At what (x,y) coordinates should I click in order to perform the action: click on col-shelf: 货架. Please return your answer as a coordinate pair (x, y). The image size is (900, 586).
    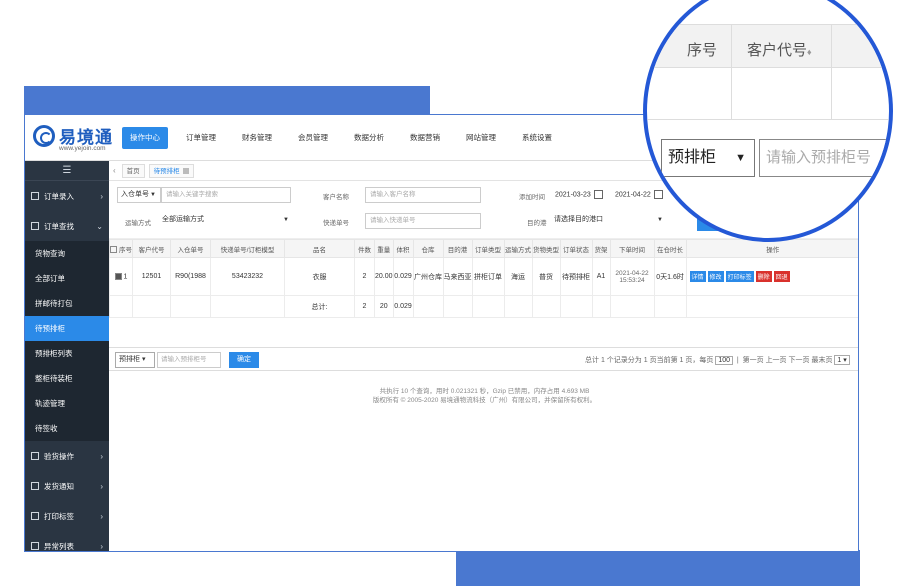
    Looking at the image, I should click on (601, 248).